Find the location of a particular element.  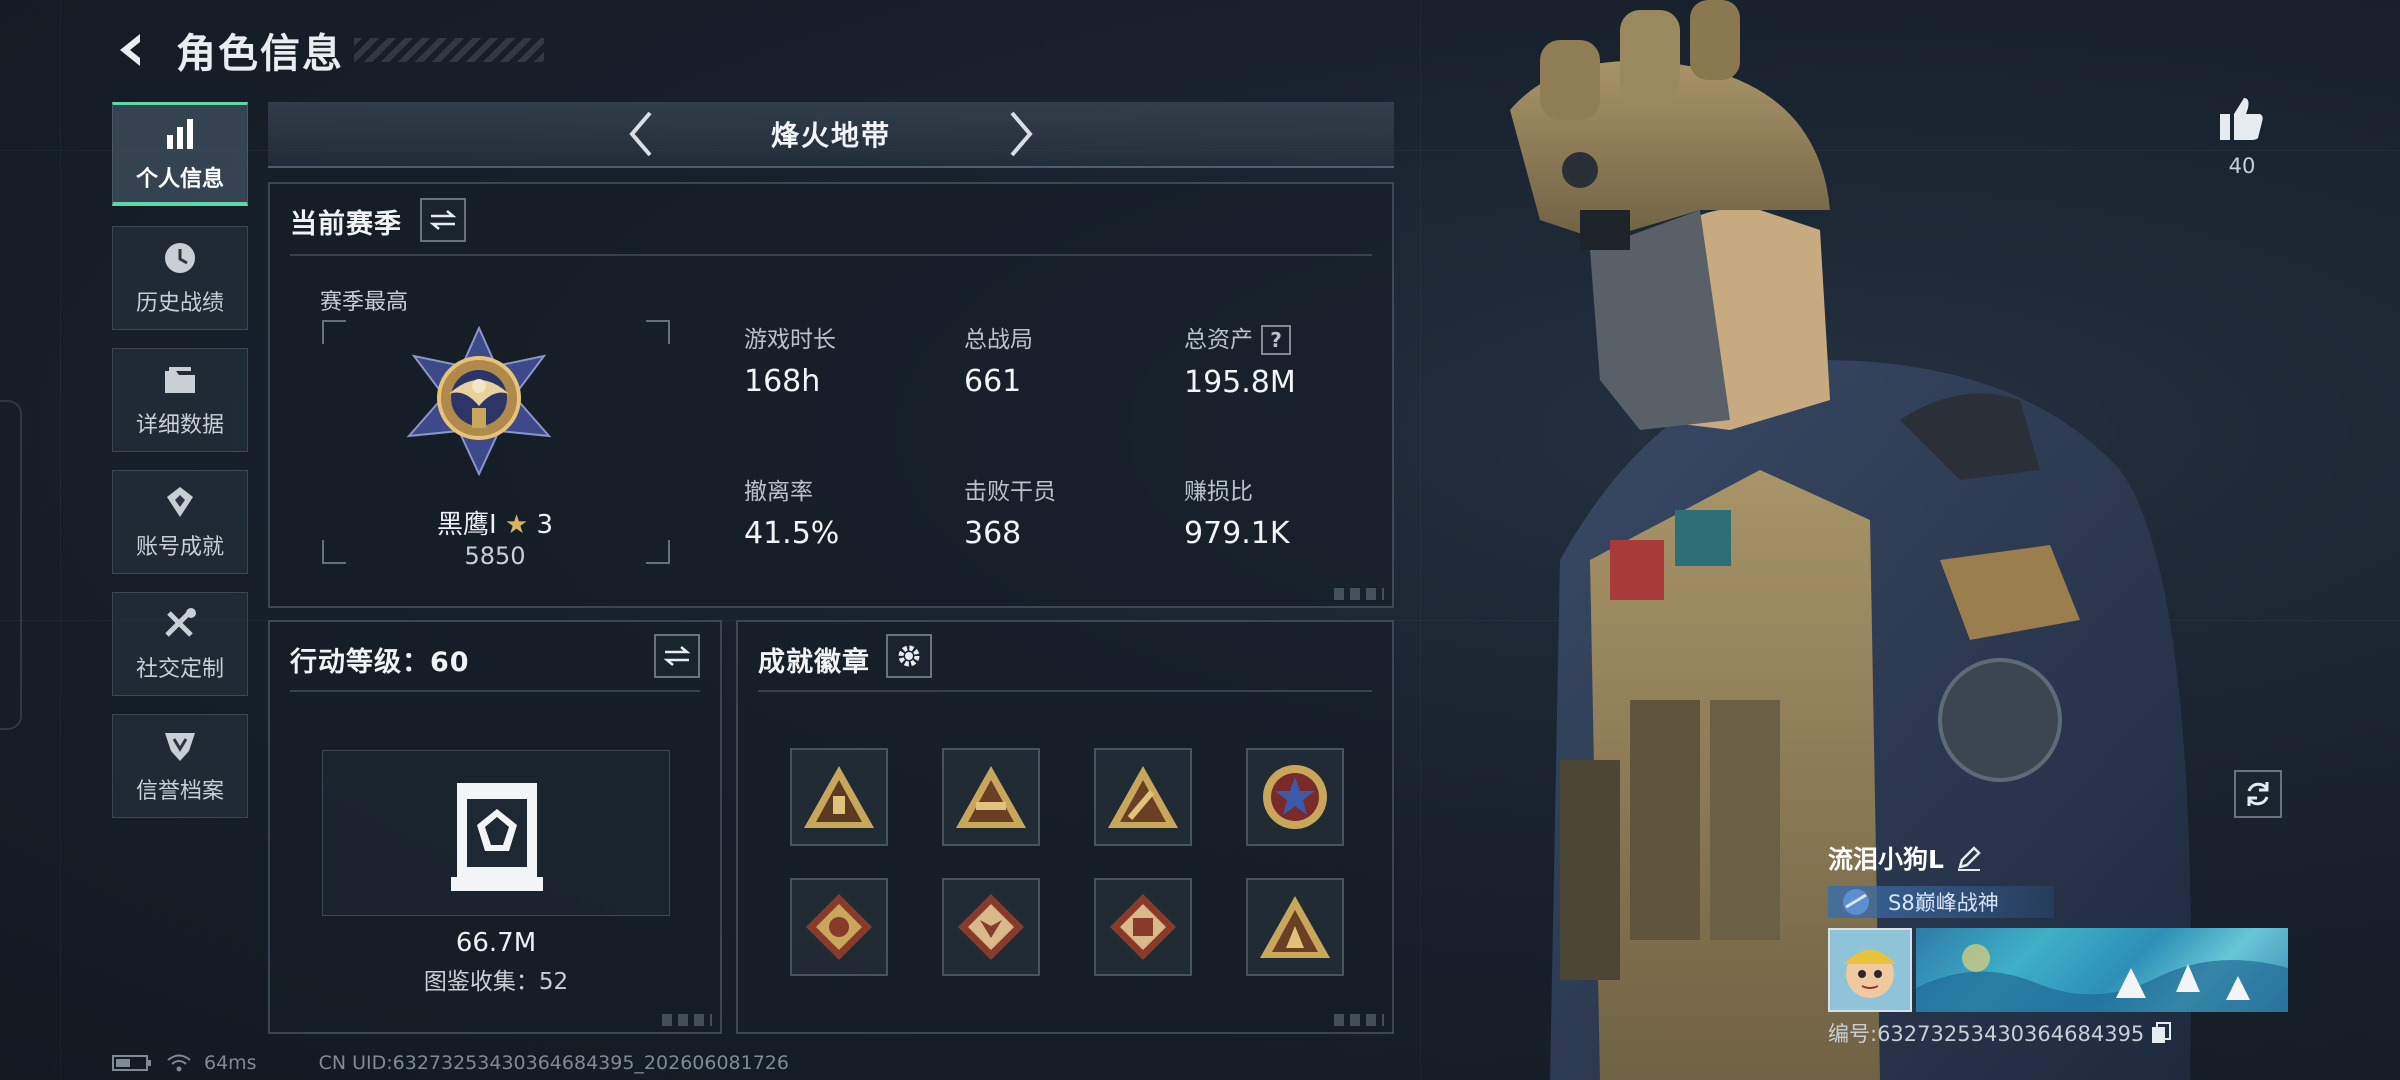

collection-display is located at coordinates (496, 833).